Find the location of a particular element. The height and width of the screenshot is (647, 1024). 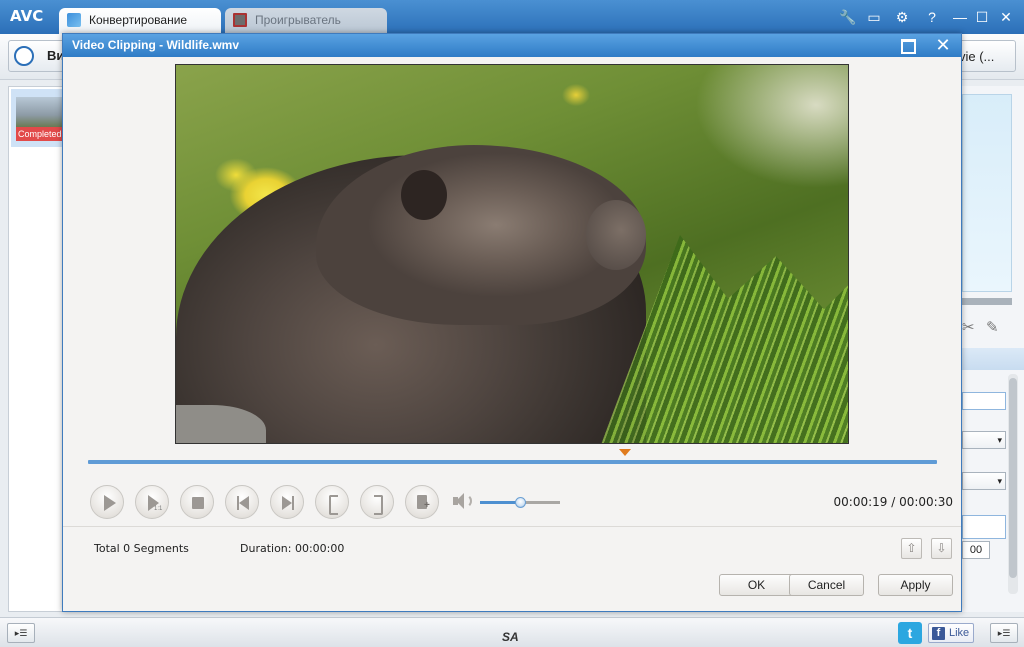

time-readout: 00:00:19 / 00:00:30 is located at coordinates (873, 502).